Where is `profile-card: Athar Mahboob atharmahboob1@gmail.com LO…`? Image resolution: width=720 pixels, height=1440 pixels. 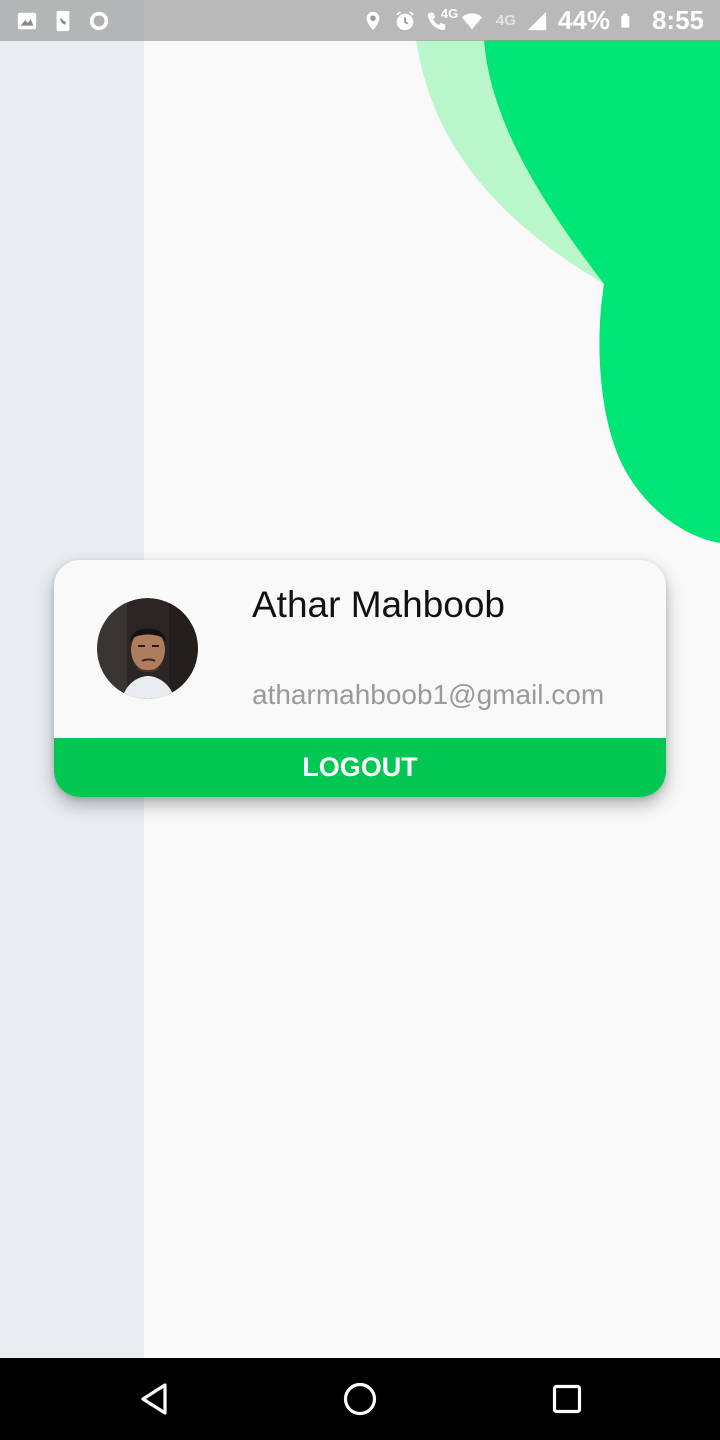
profile-card: Athar Mahboob atharmahboob1@gmail.com LO… is located at coordinates (360, 678).